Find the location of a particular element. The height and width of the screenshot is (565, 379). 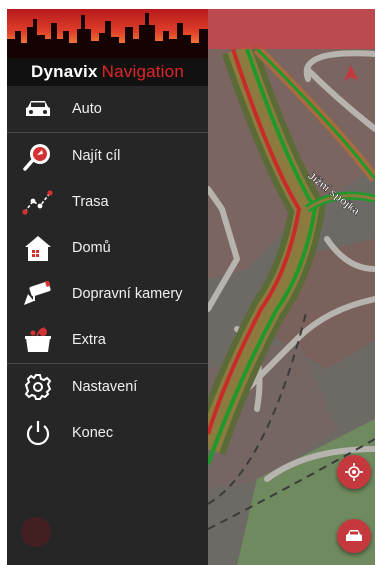

route-icon is located at coordinates (38, 202).